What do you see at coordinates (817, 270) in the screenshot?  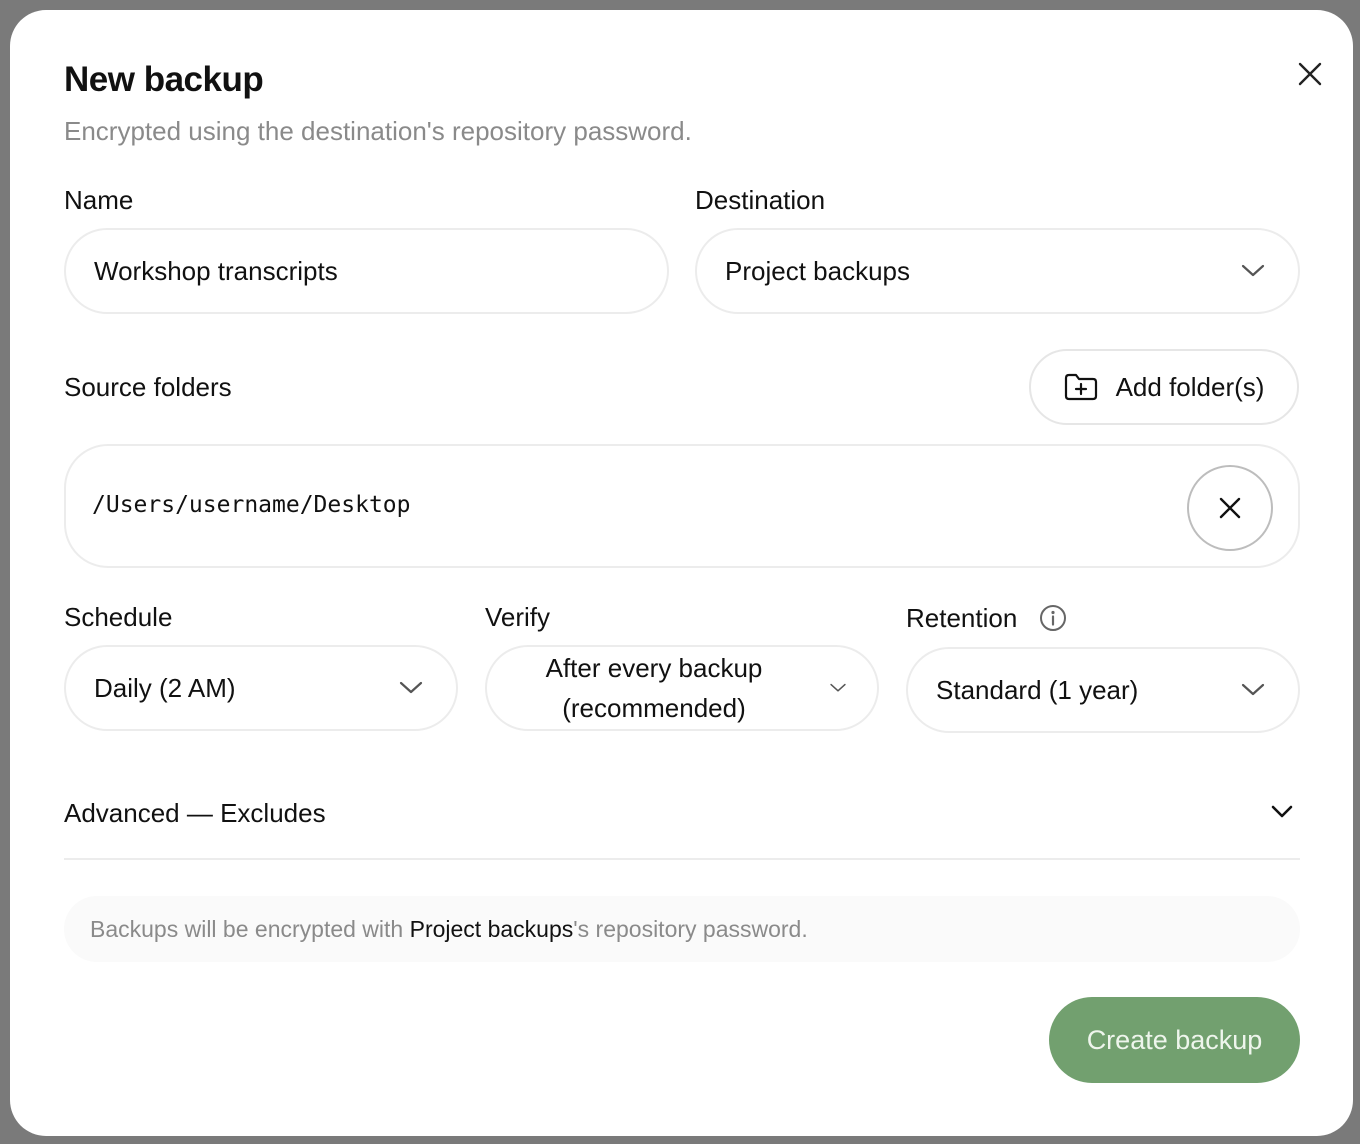 I see `destination-select-value: Project backups` at bounding box center [817, 270].